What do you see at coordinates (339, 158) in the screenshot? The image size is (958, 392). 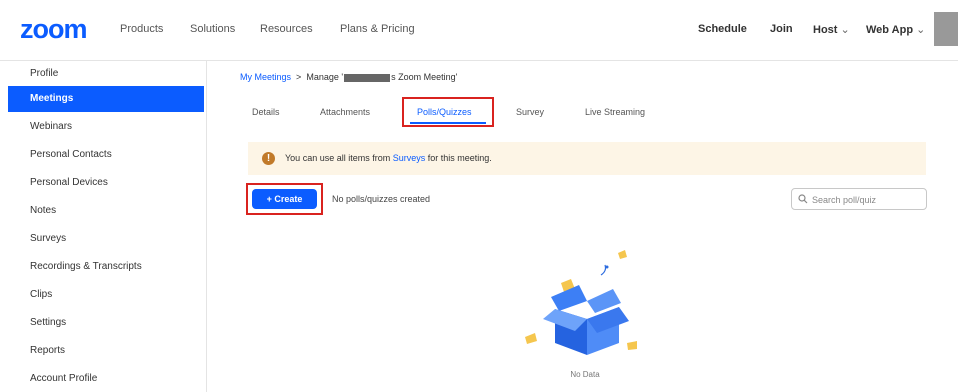 I see `info-banner-text-before: You can use all items from` at bounding box center [339, 158].